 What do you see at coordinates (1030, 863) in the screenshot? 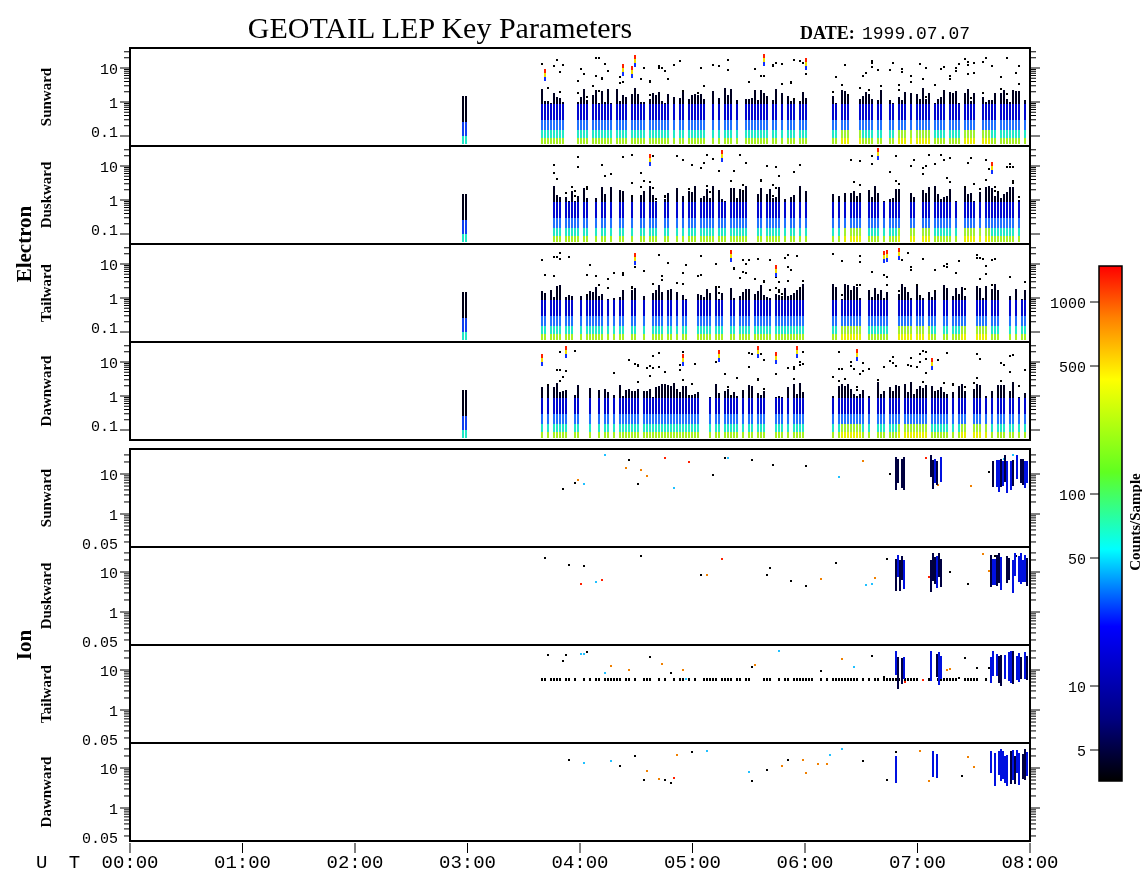
I see `x-tick-label: 08:00` at bounding box center [1030, 863].